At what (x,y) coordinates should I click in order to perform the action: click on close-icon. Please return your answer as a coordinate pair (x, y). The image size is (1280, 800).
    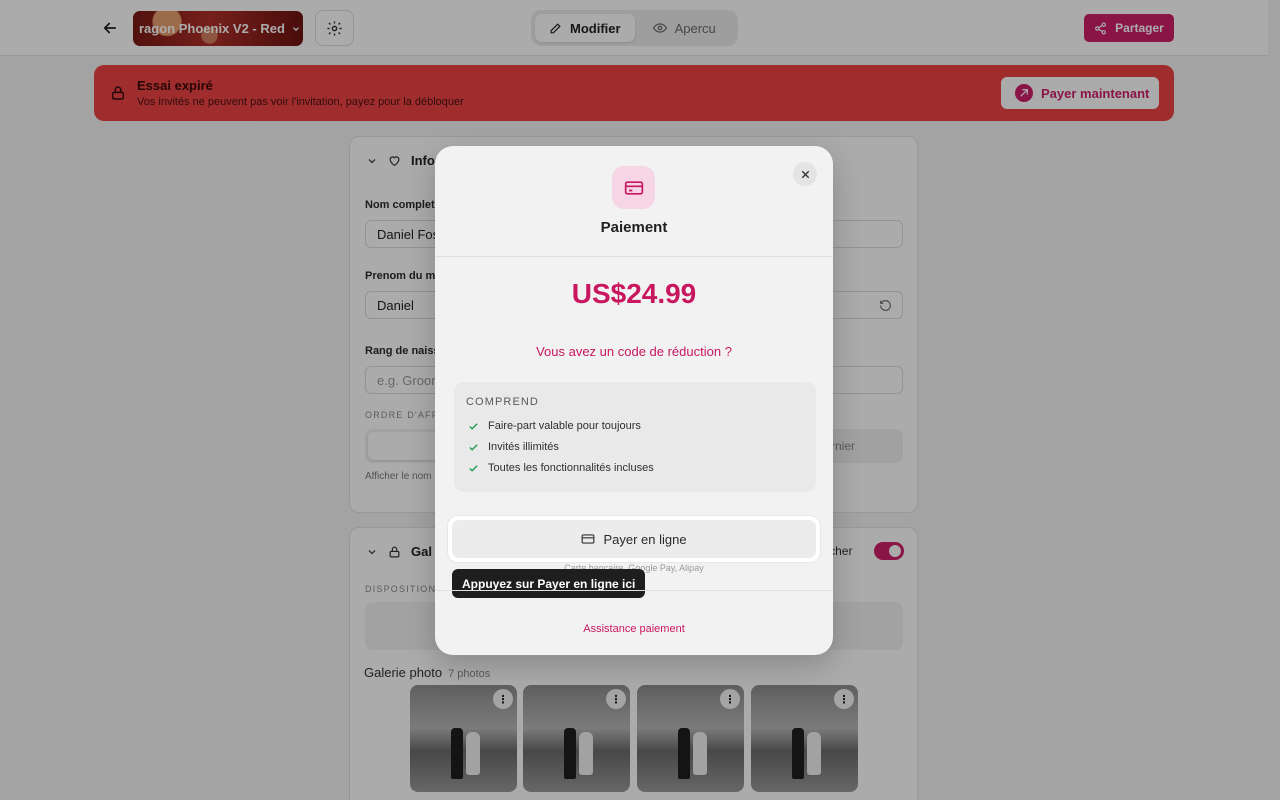
    Looking at the image, I should click on (805, 174).